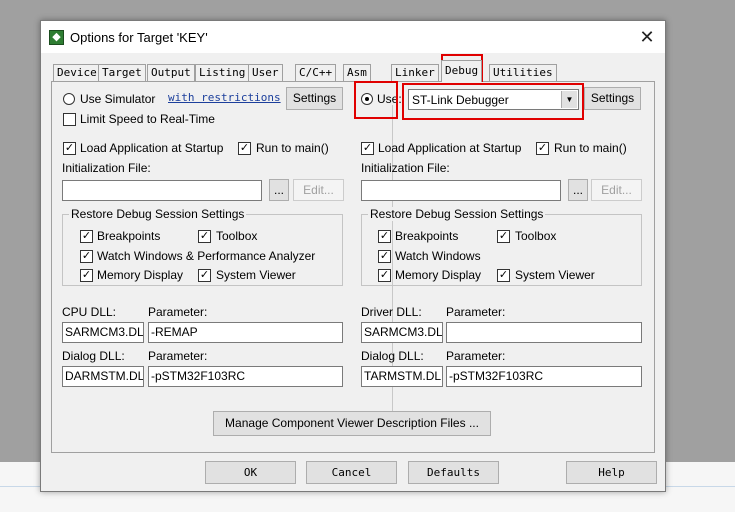 The image size is (735, 512). What do you see at coordinates (316, 72) in the screenshot?
I see `tab-cpp: C/C++` at bounding box center [316, 72].